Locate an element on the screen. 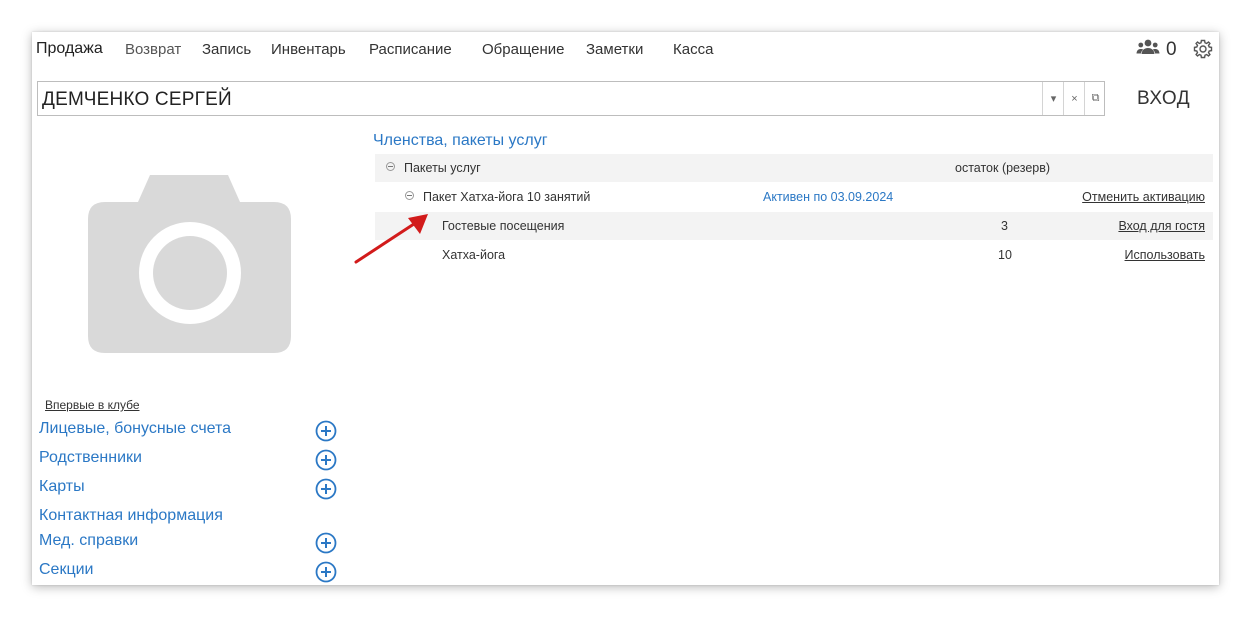  nav-cashdesk: Касса is located at coordinates (693, 49).